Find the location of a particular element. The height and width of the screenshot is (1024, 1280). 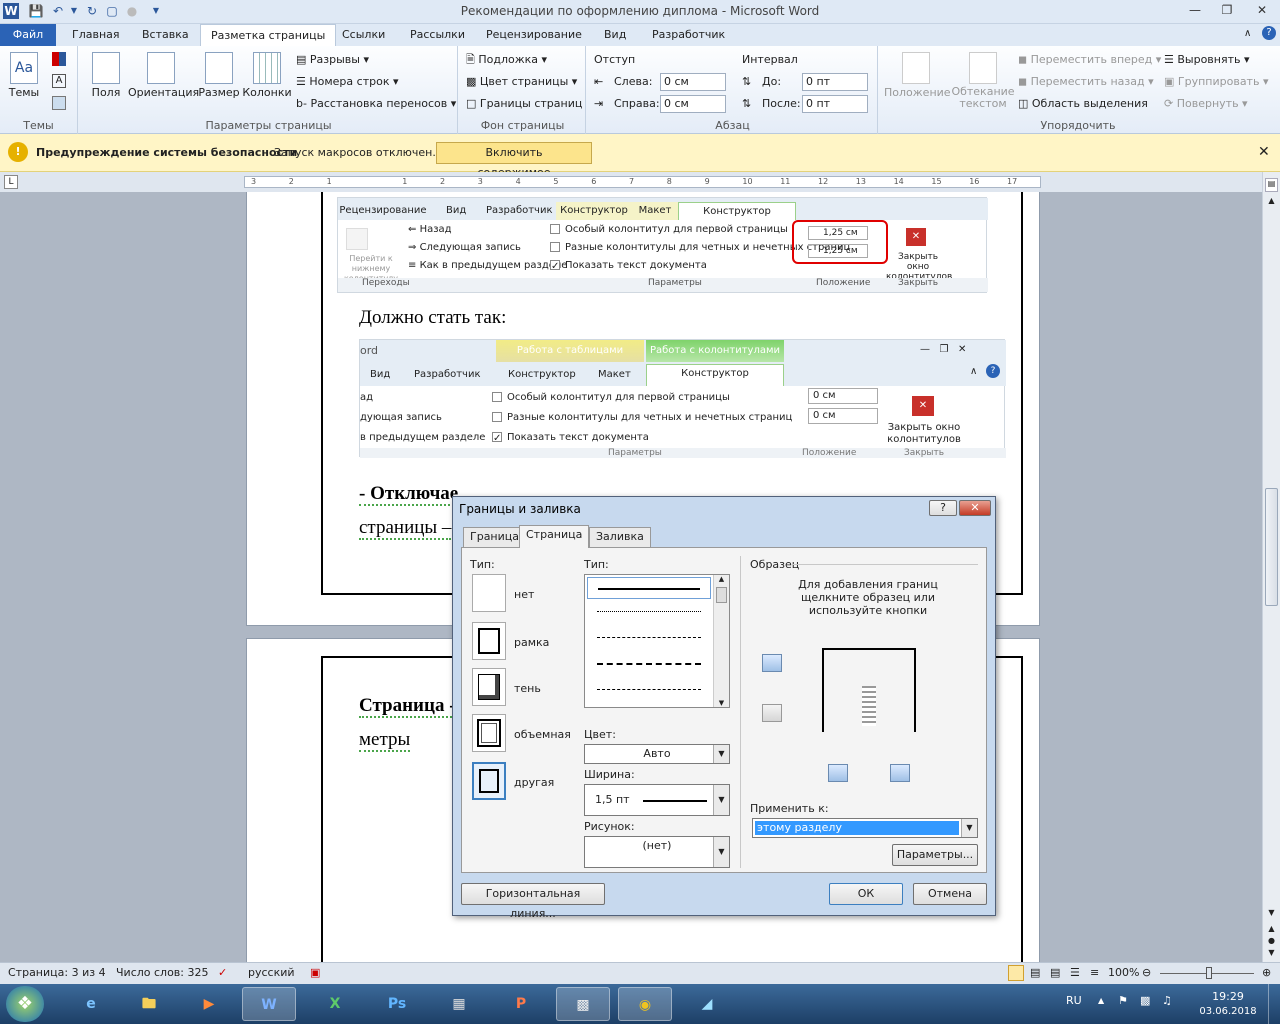

start-button-icon: ❖ is located at coordinates (25, 1004).